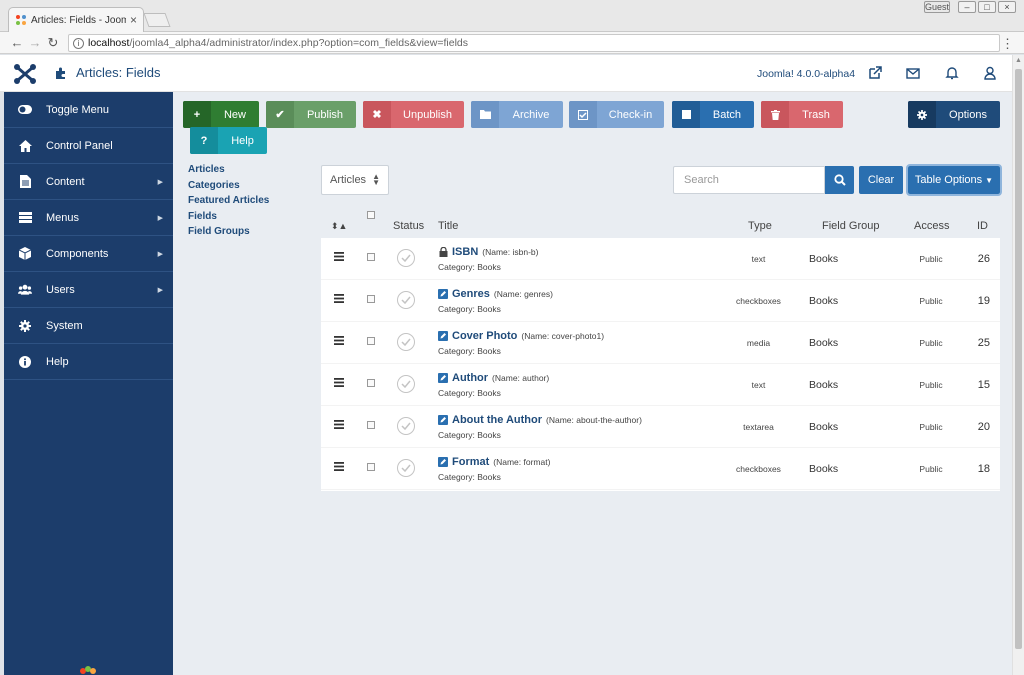 The height and width of the screenshot is (675, 1024). What do you see at coordinates (339, 226) in the screenshot?
I see `ordering-sort-icon: ⬍▲` at bounding box center [339, 226].